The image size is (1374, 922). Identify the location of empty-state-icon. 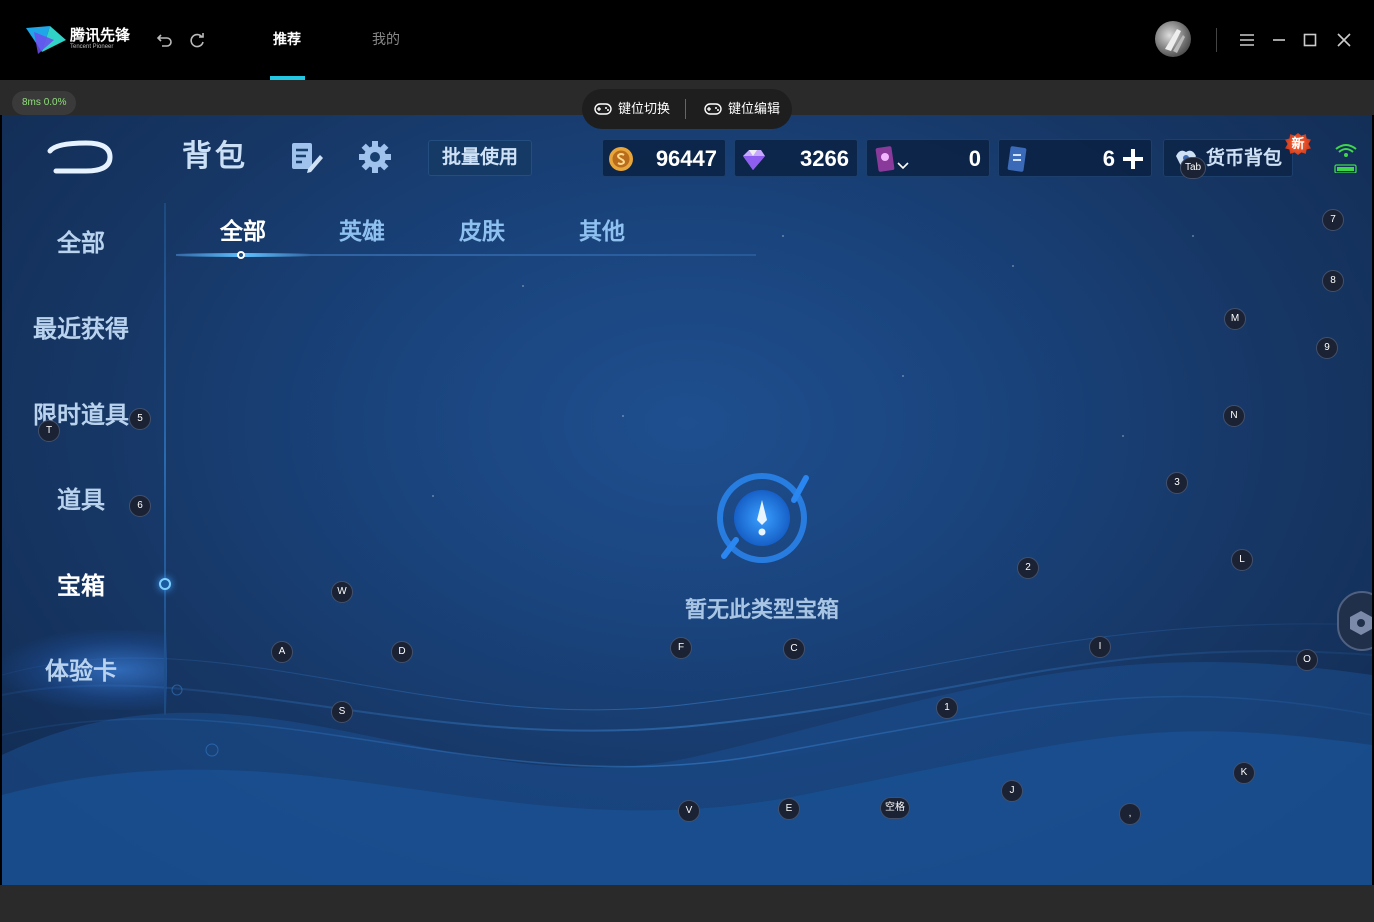
(763, 518).